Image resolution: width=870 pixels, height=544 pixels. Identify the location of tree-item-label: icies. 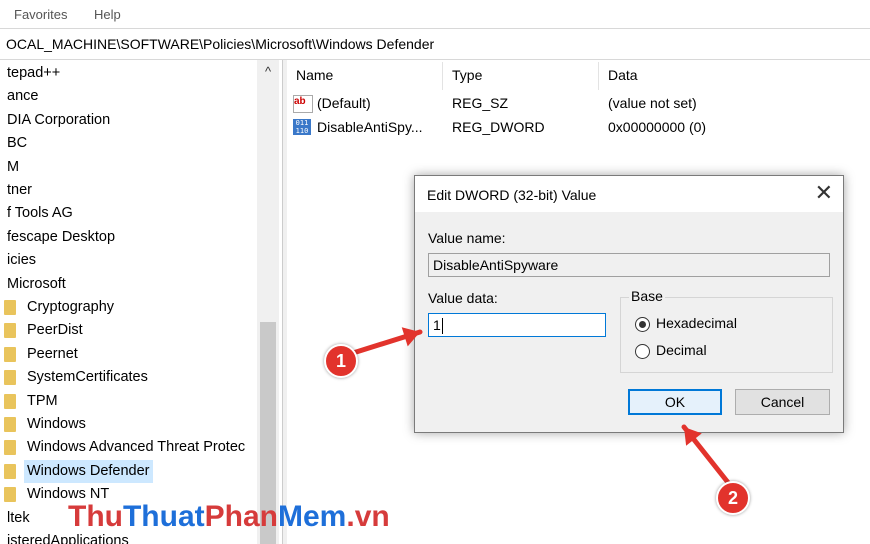
(22, 260).